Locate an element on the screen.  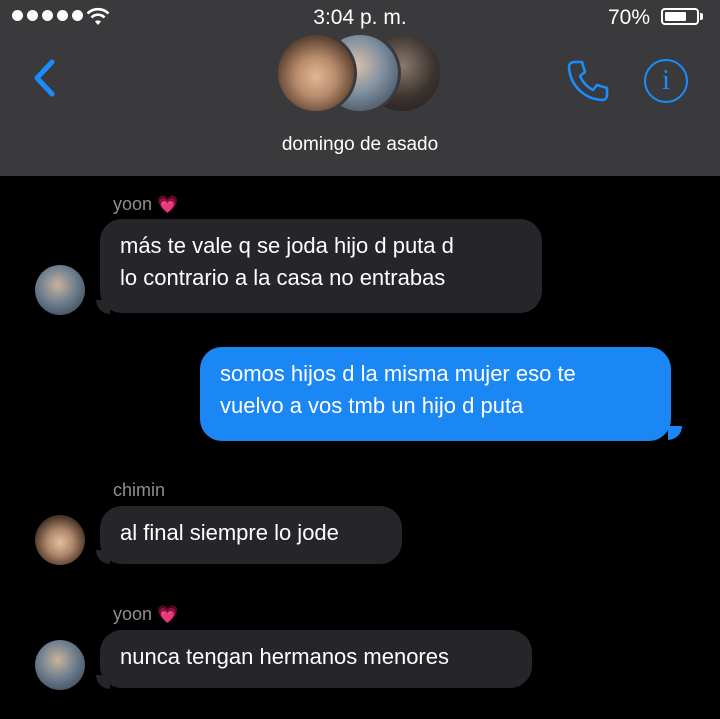
battery-icon is located at coordinates (680, 16).